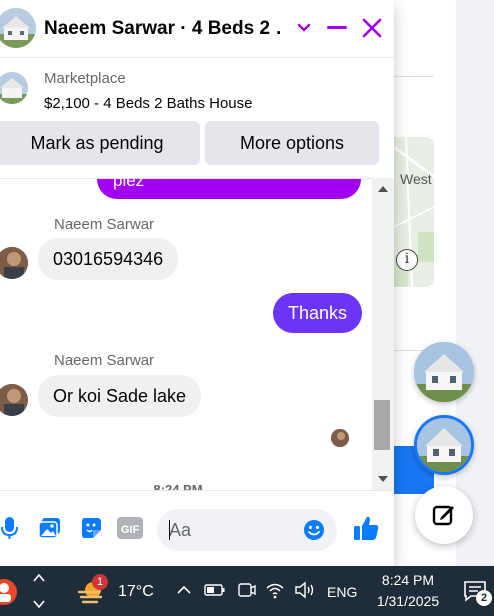  Describe the element at coordinates (372, 28) in the screenshot. I see `close-icon` at that location.